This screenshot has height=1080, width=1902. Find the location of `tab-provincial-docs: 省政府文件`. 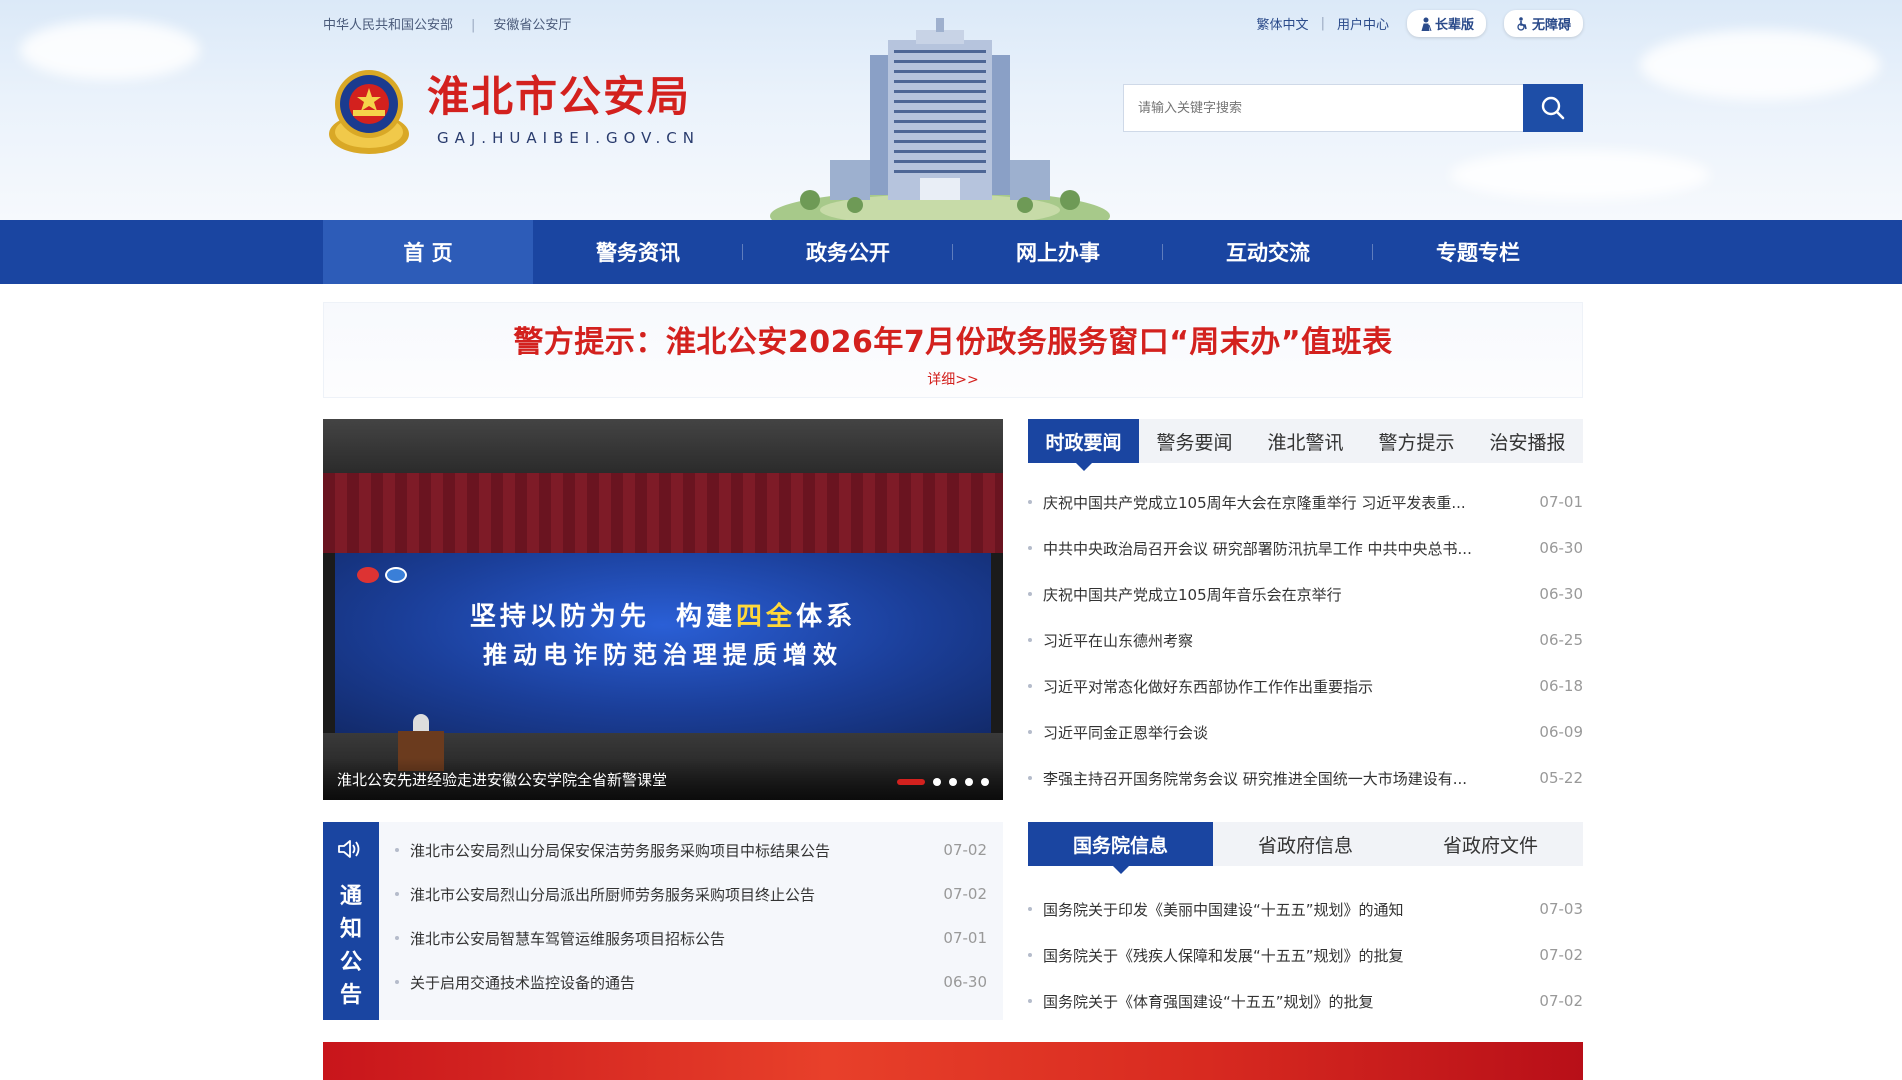

tab-provincial-docs: 省政府文件 is located at coordinates (1490, 844).